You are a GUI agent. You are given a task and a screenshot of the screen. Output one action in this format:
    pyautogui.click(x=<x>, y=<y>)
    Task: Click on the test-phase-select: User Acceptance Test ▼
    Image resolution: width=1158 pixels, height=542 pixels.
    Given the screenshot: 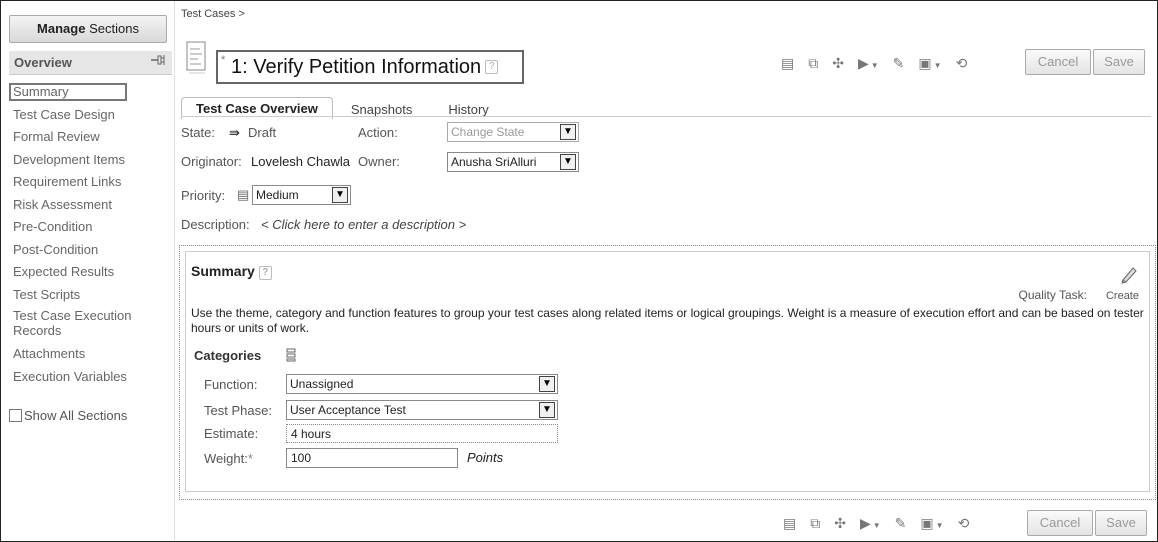 What is the action you would take?
    pyautogui.click(x=422, y=410)
    